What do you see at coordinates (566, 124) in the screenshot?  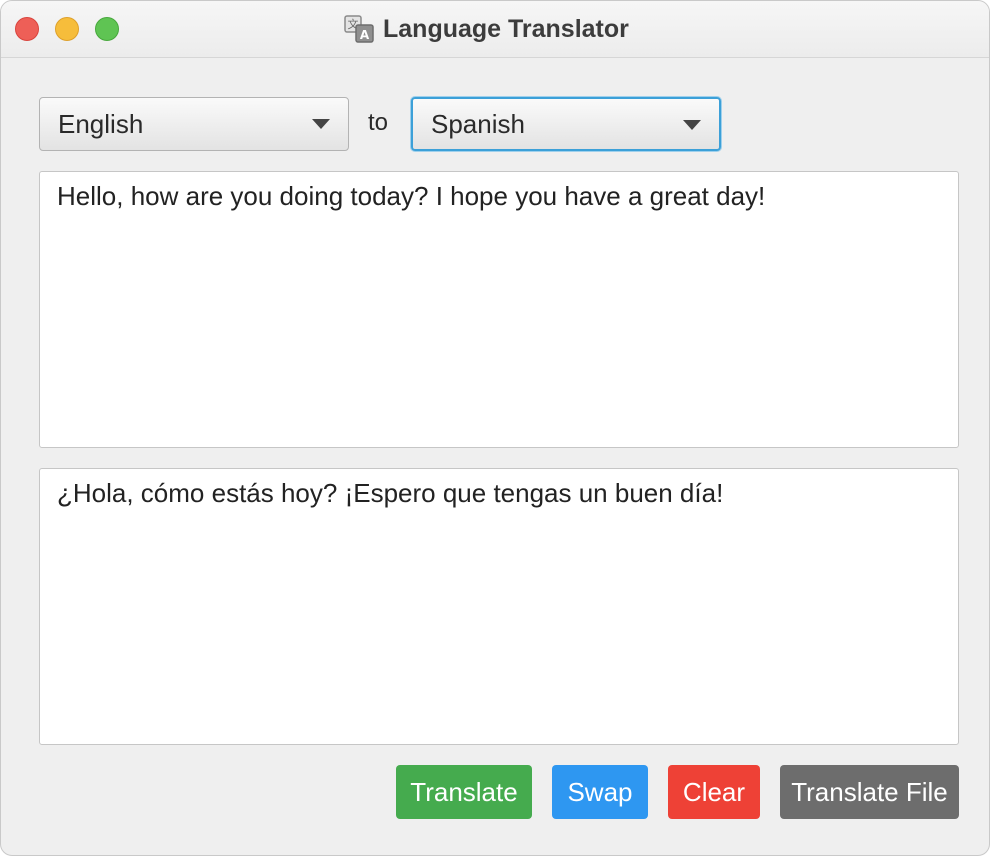 I see `target-language-select: Spanish` at bounding box center [566, 124].